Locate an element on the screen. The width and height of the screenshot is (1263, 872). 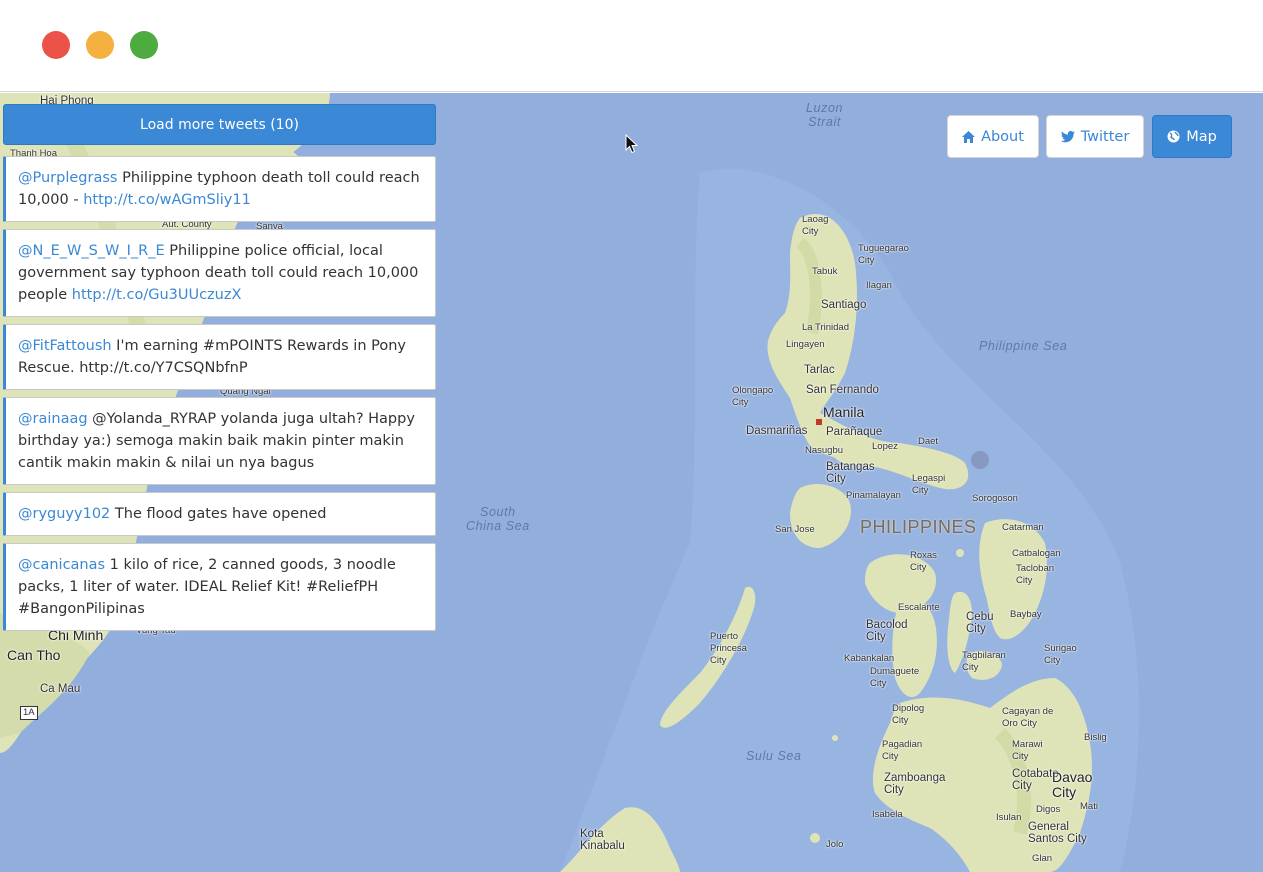
twitter-bird-icon is located at coordinates (1067, 136).